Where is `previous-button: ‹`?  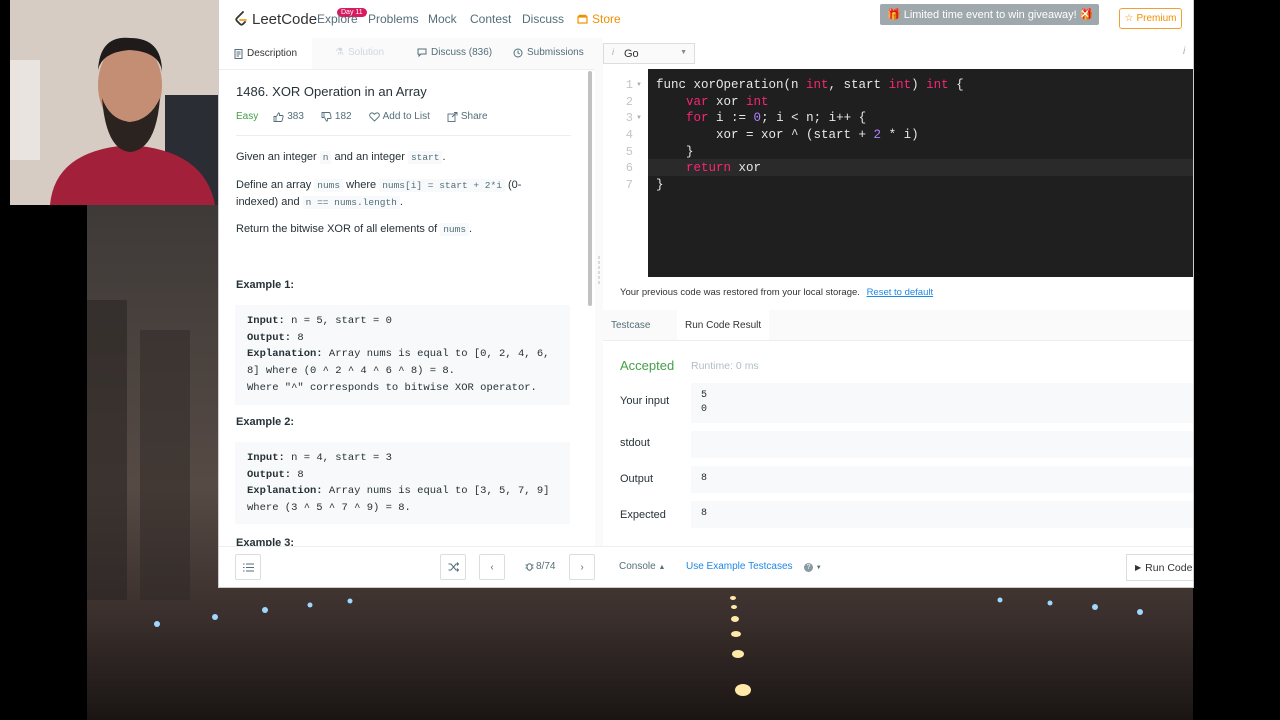 previous-button: ‹ is located at coordinates (492, 567).